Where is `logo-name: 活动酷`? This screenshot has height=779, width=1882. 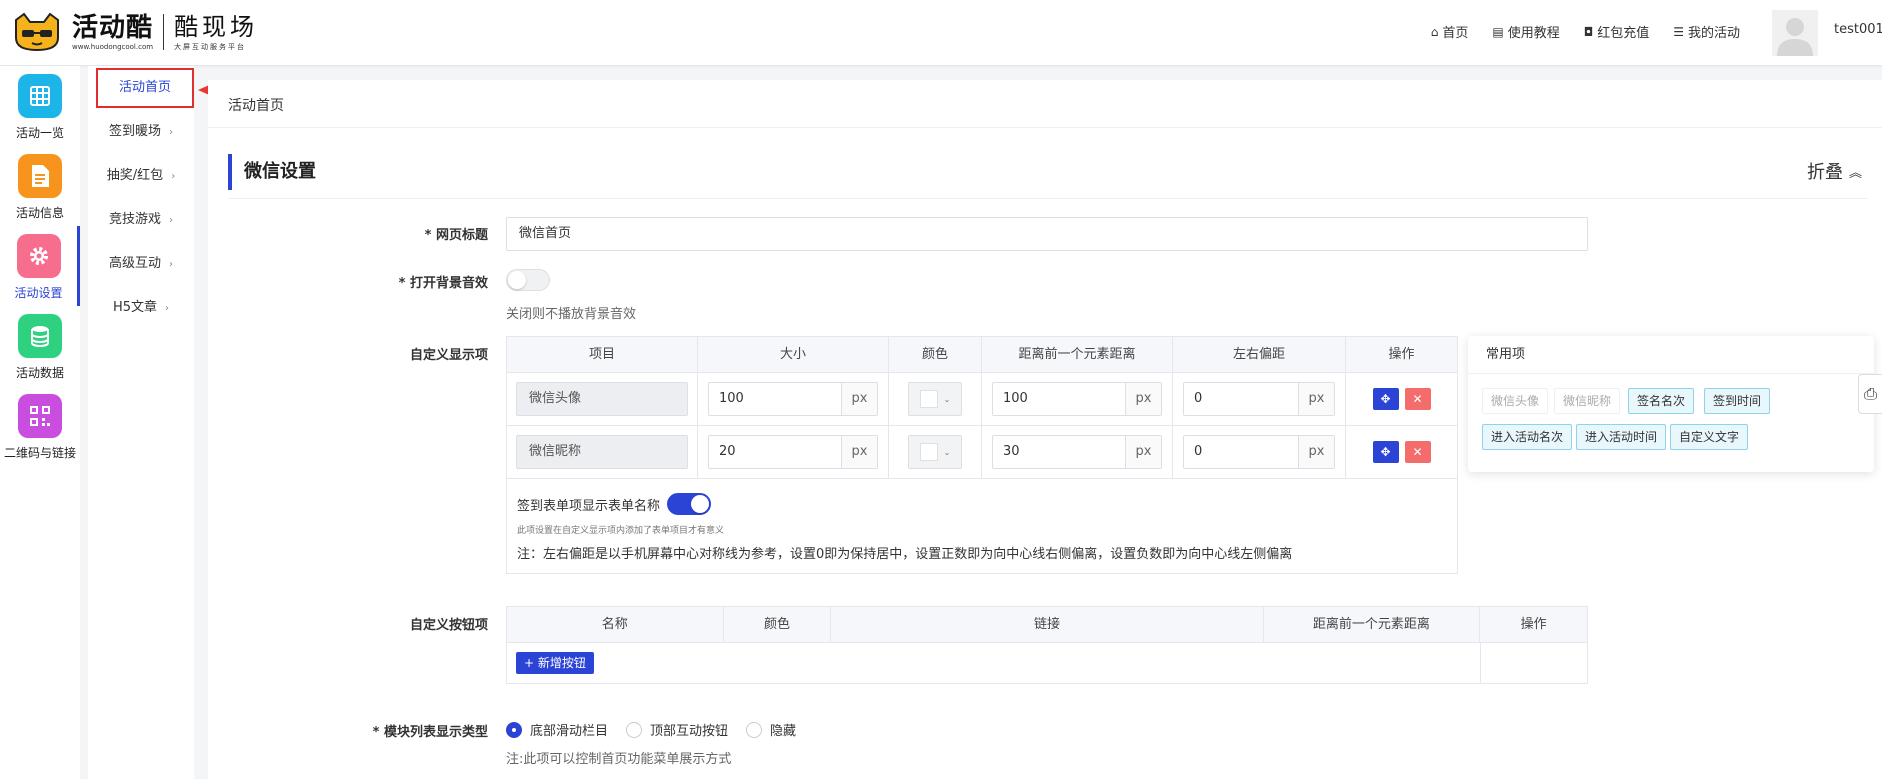
logo-name: 活动酷 is located at coordinates (113, 27).